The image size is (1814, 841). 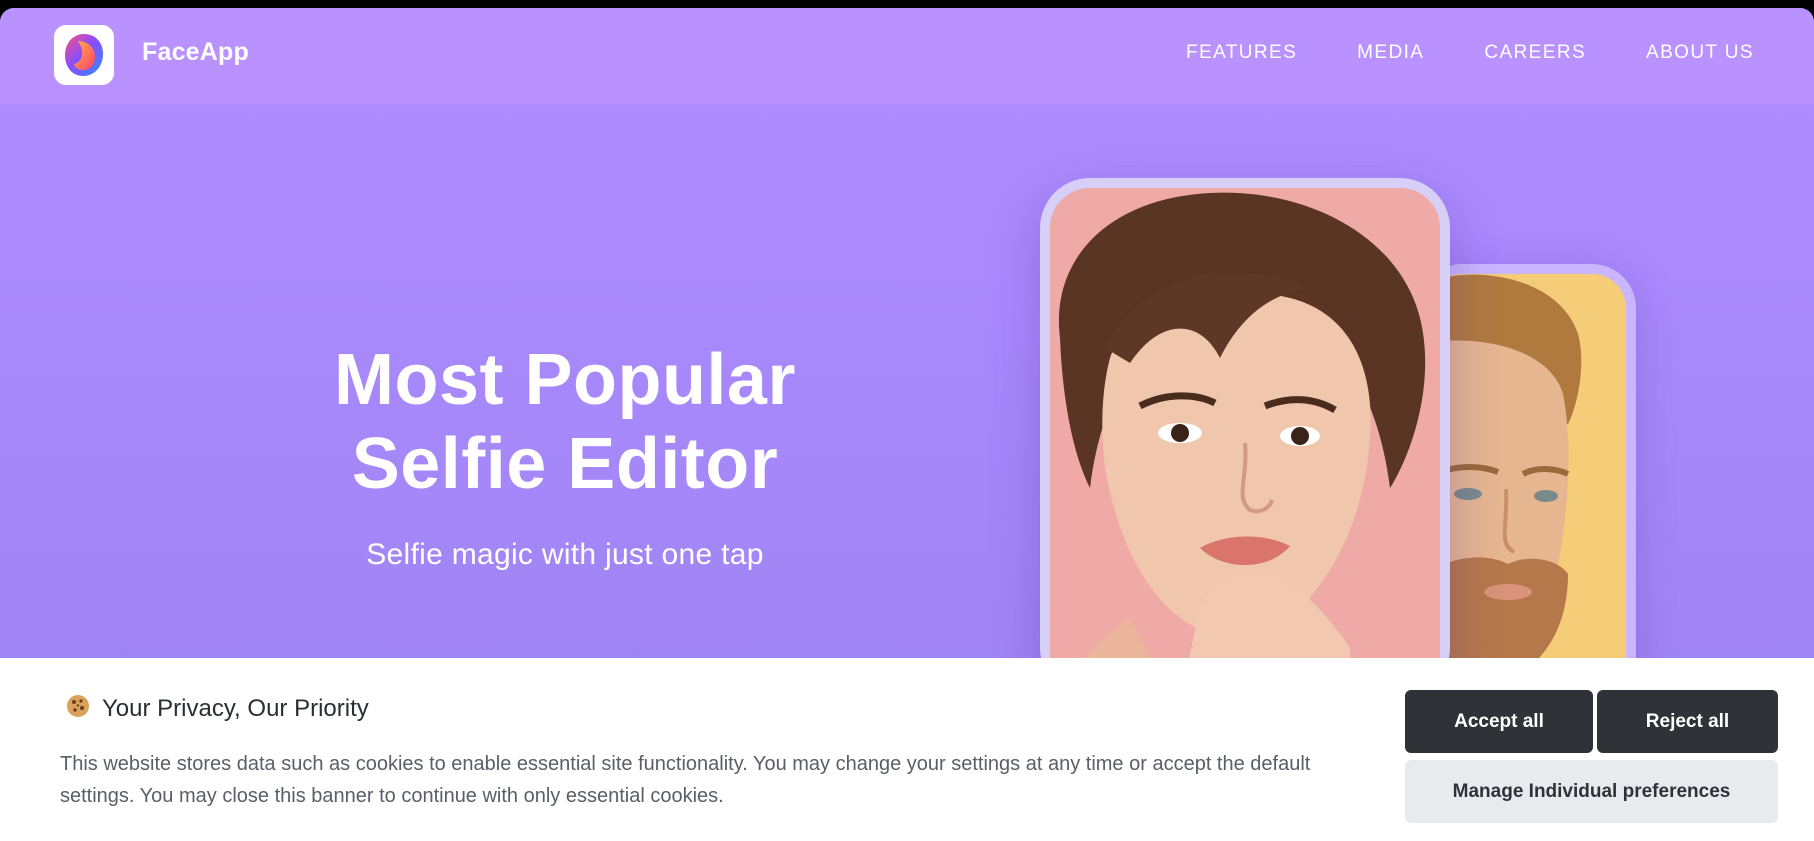 I want to click on woman-portrait-image, so click(x=1245, y=443).